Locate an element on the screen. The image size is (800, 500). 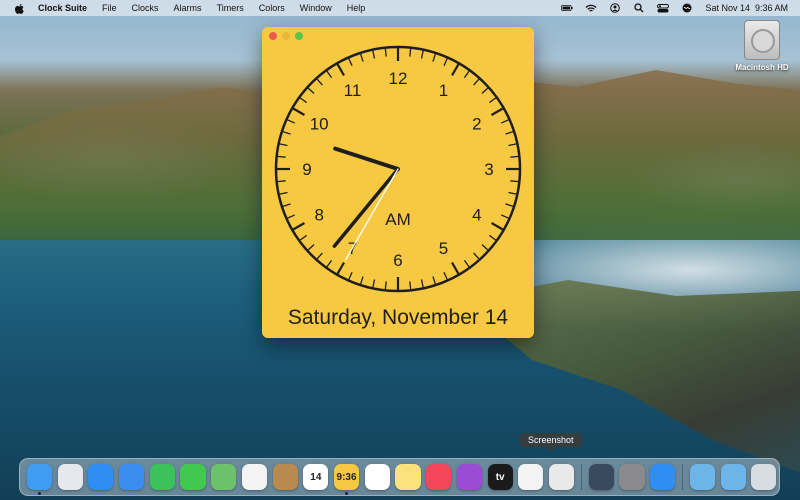
control-center-icon is located at coordinates (663, 8).